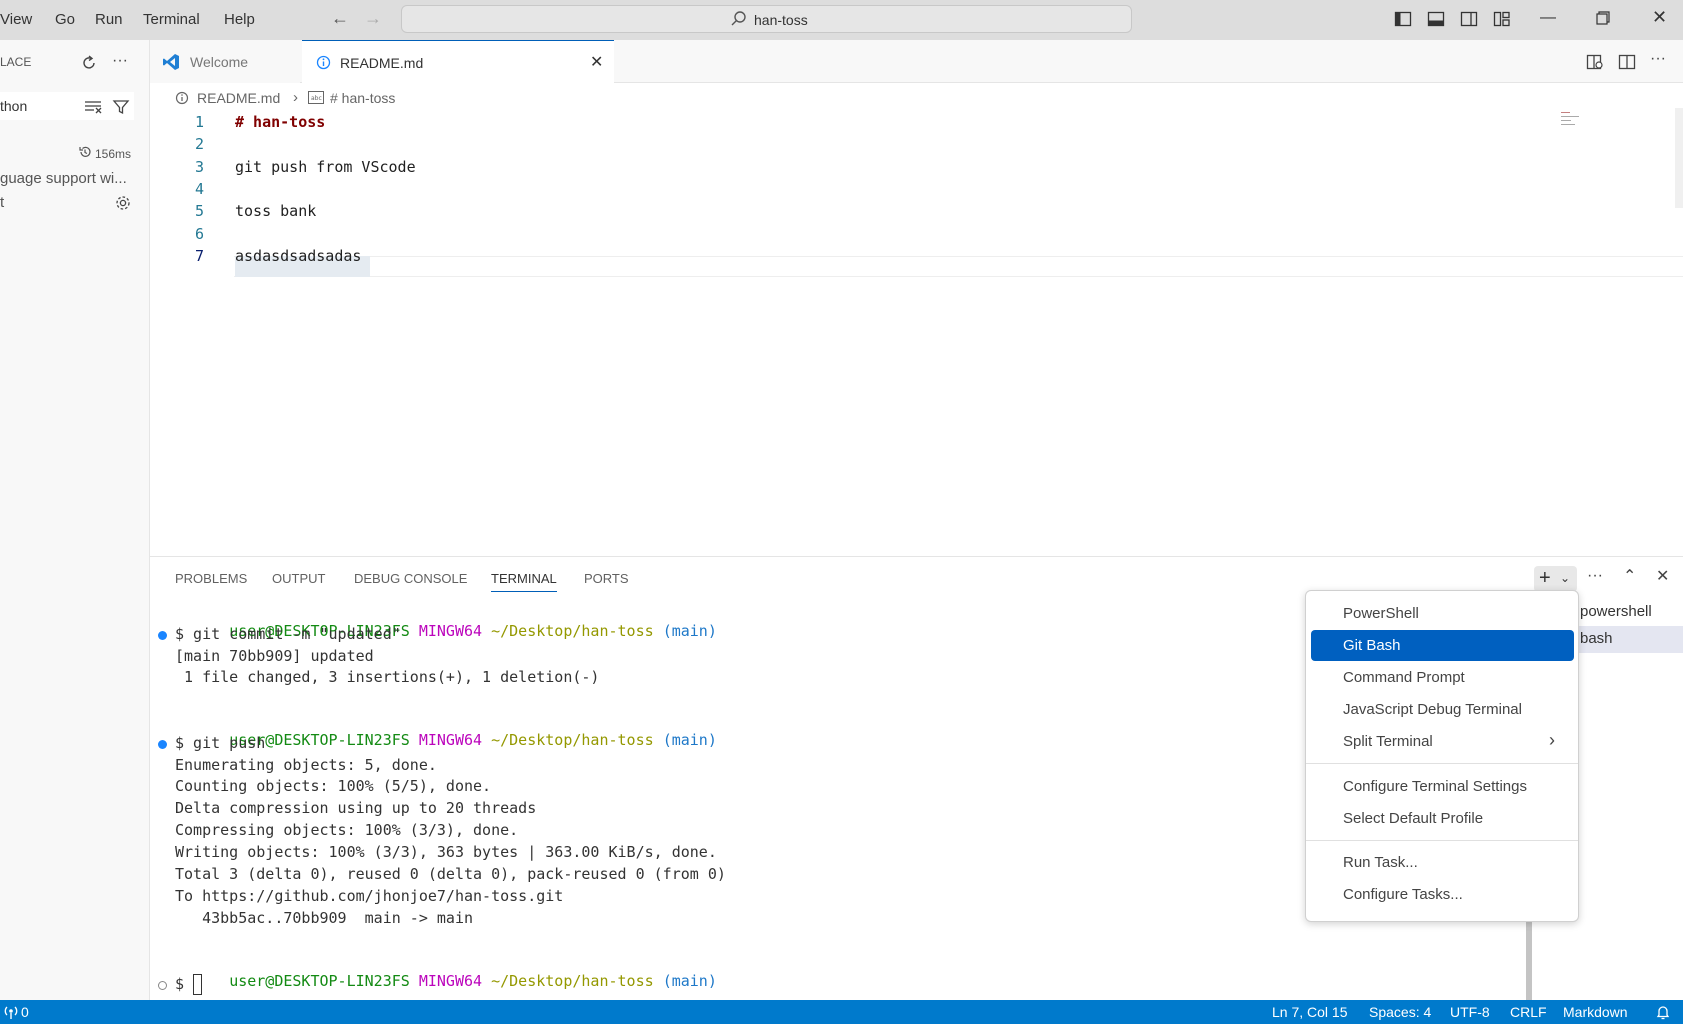 This screenshot has width=1683, height=1024. Describe the element at coordinates (220, 743) in the screenshot. I see `terminal-command: $ git push` at that location.